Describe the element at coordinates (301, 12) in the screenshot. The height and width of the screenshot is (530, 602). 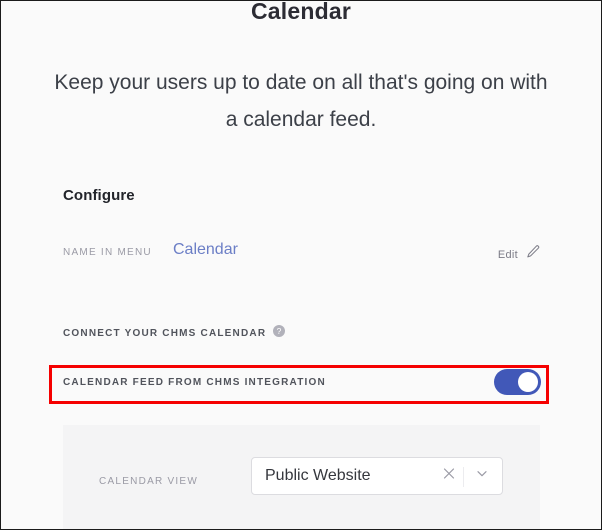
I see `page-title: Calendar` at that location.